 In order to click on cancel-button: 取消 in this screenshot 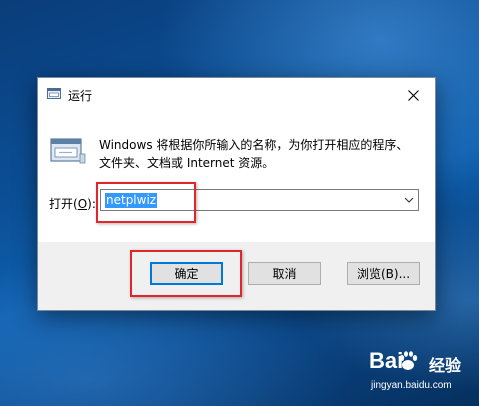, I will do `click(284, 273)`.